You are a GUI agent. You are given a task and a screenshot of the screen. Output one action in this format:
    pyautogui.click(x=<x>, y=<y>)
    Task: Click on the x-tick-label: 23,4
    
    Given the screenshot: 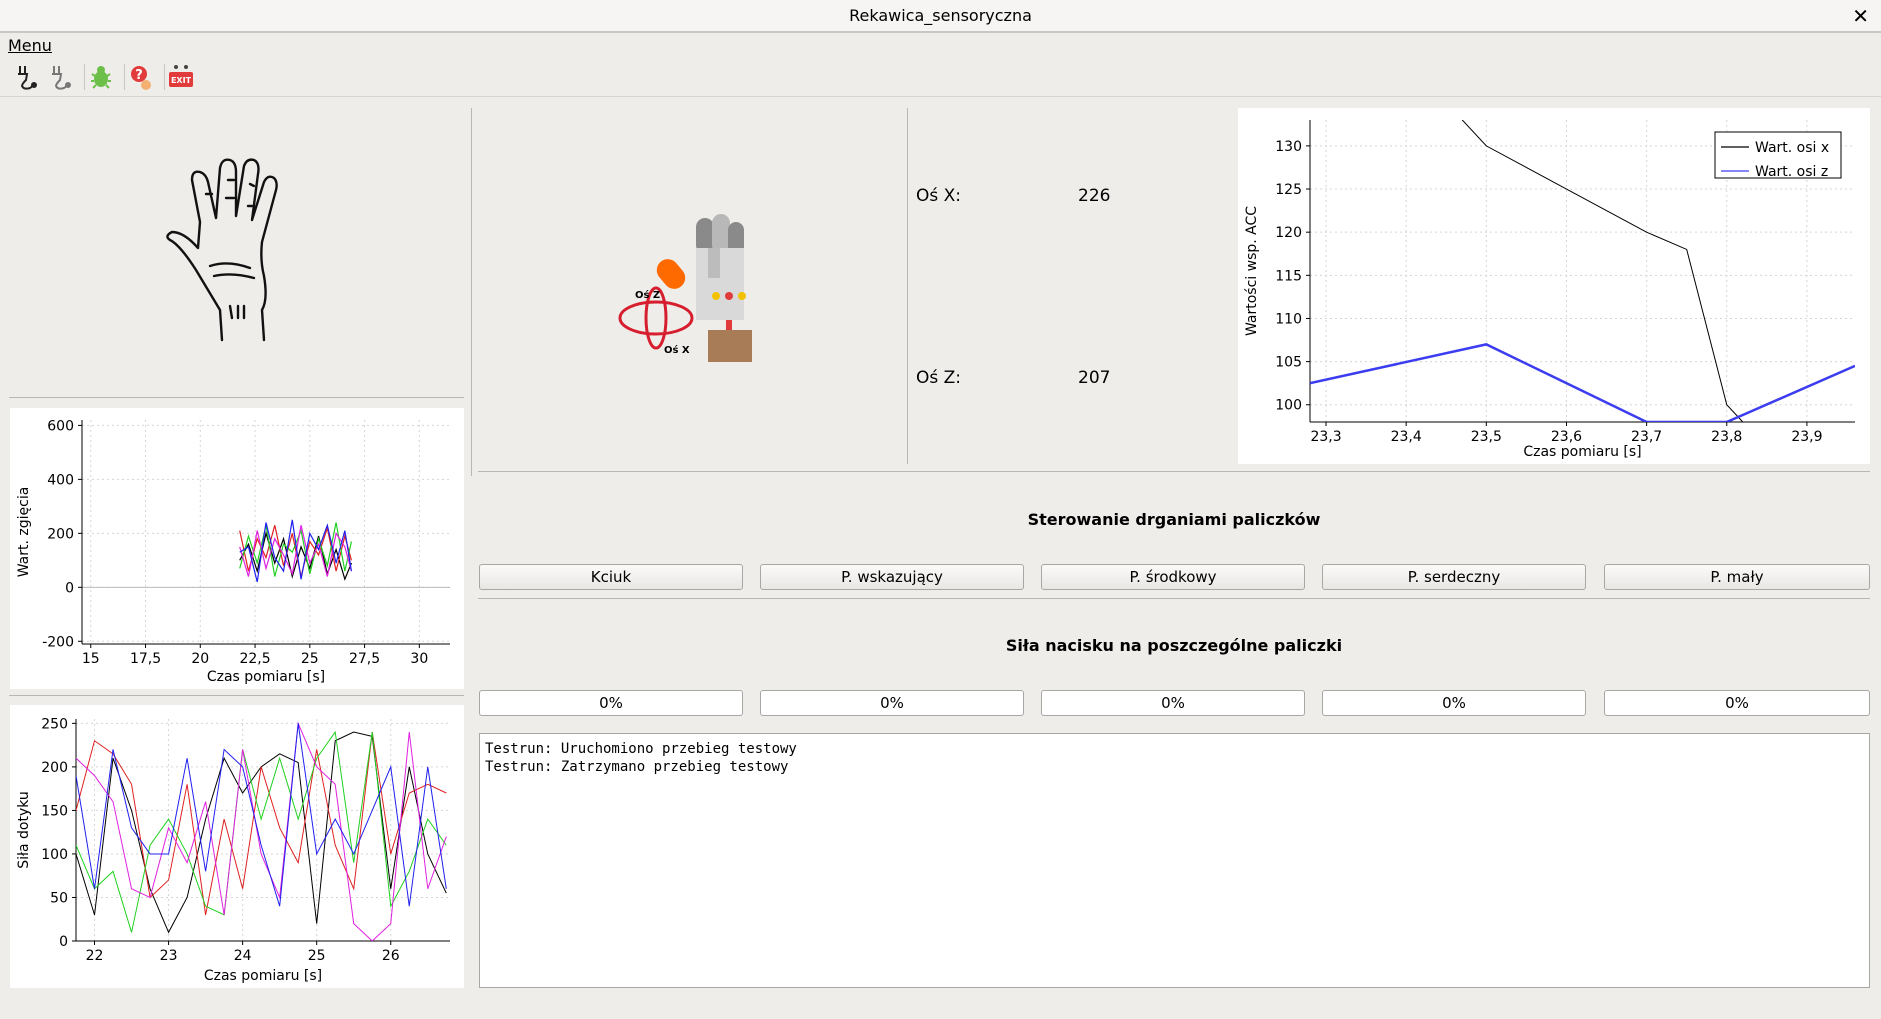 What is the action you would take?
    pyautogui.click(x=1406, y=437)
    